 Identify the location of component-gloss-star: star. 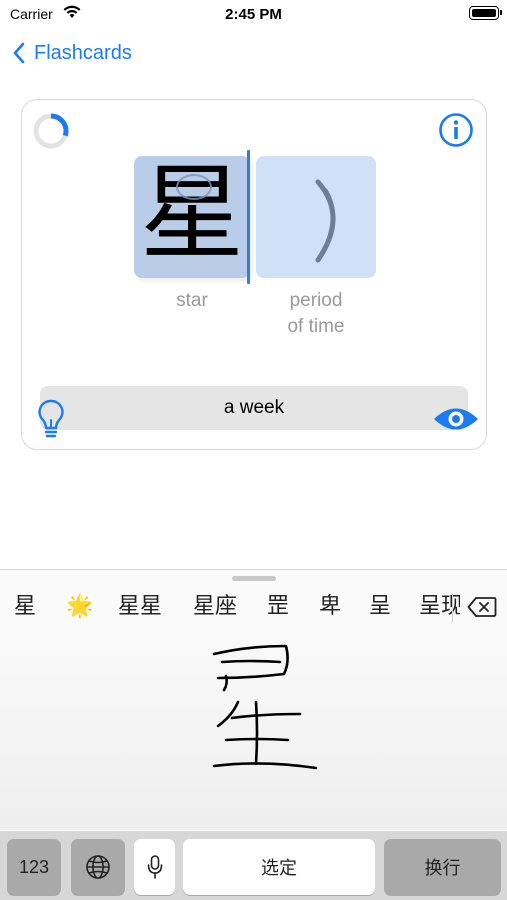
(192, 300).